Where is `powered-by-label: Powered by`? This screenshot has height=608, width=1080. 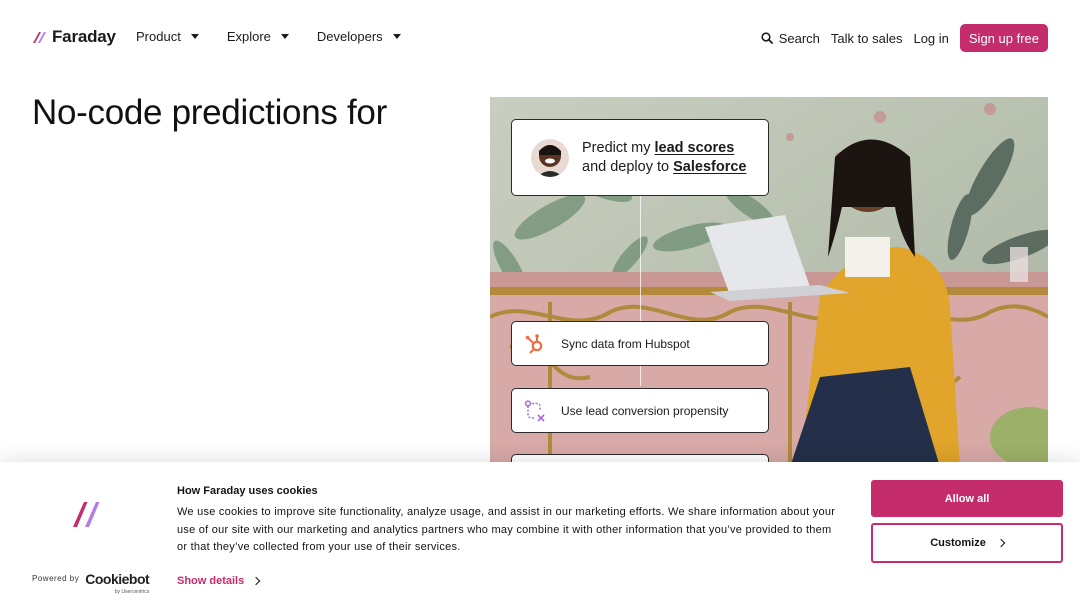
powered-by-label: Powered by is located at coordinates (56, 578).